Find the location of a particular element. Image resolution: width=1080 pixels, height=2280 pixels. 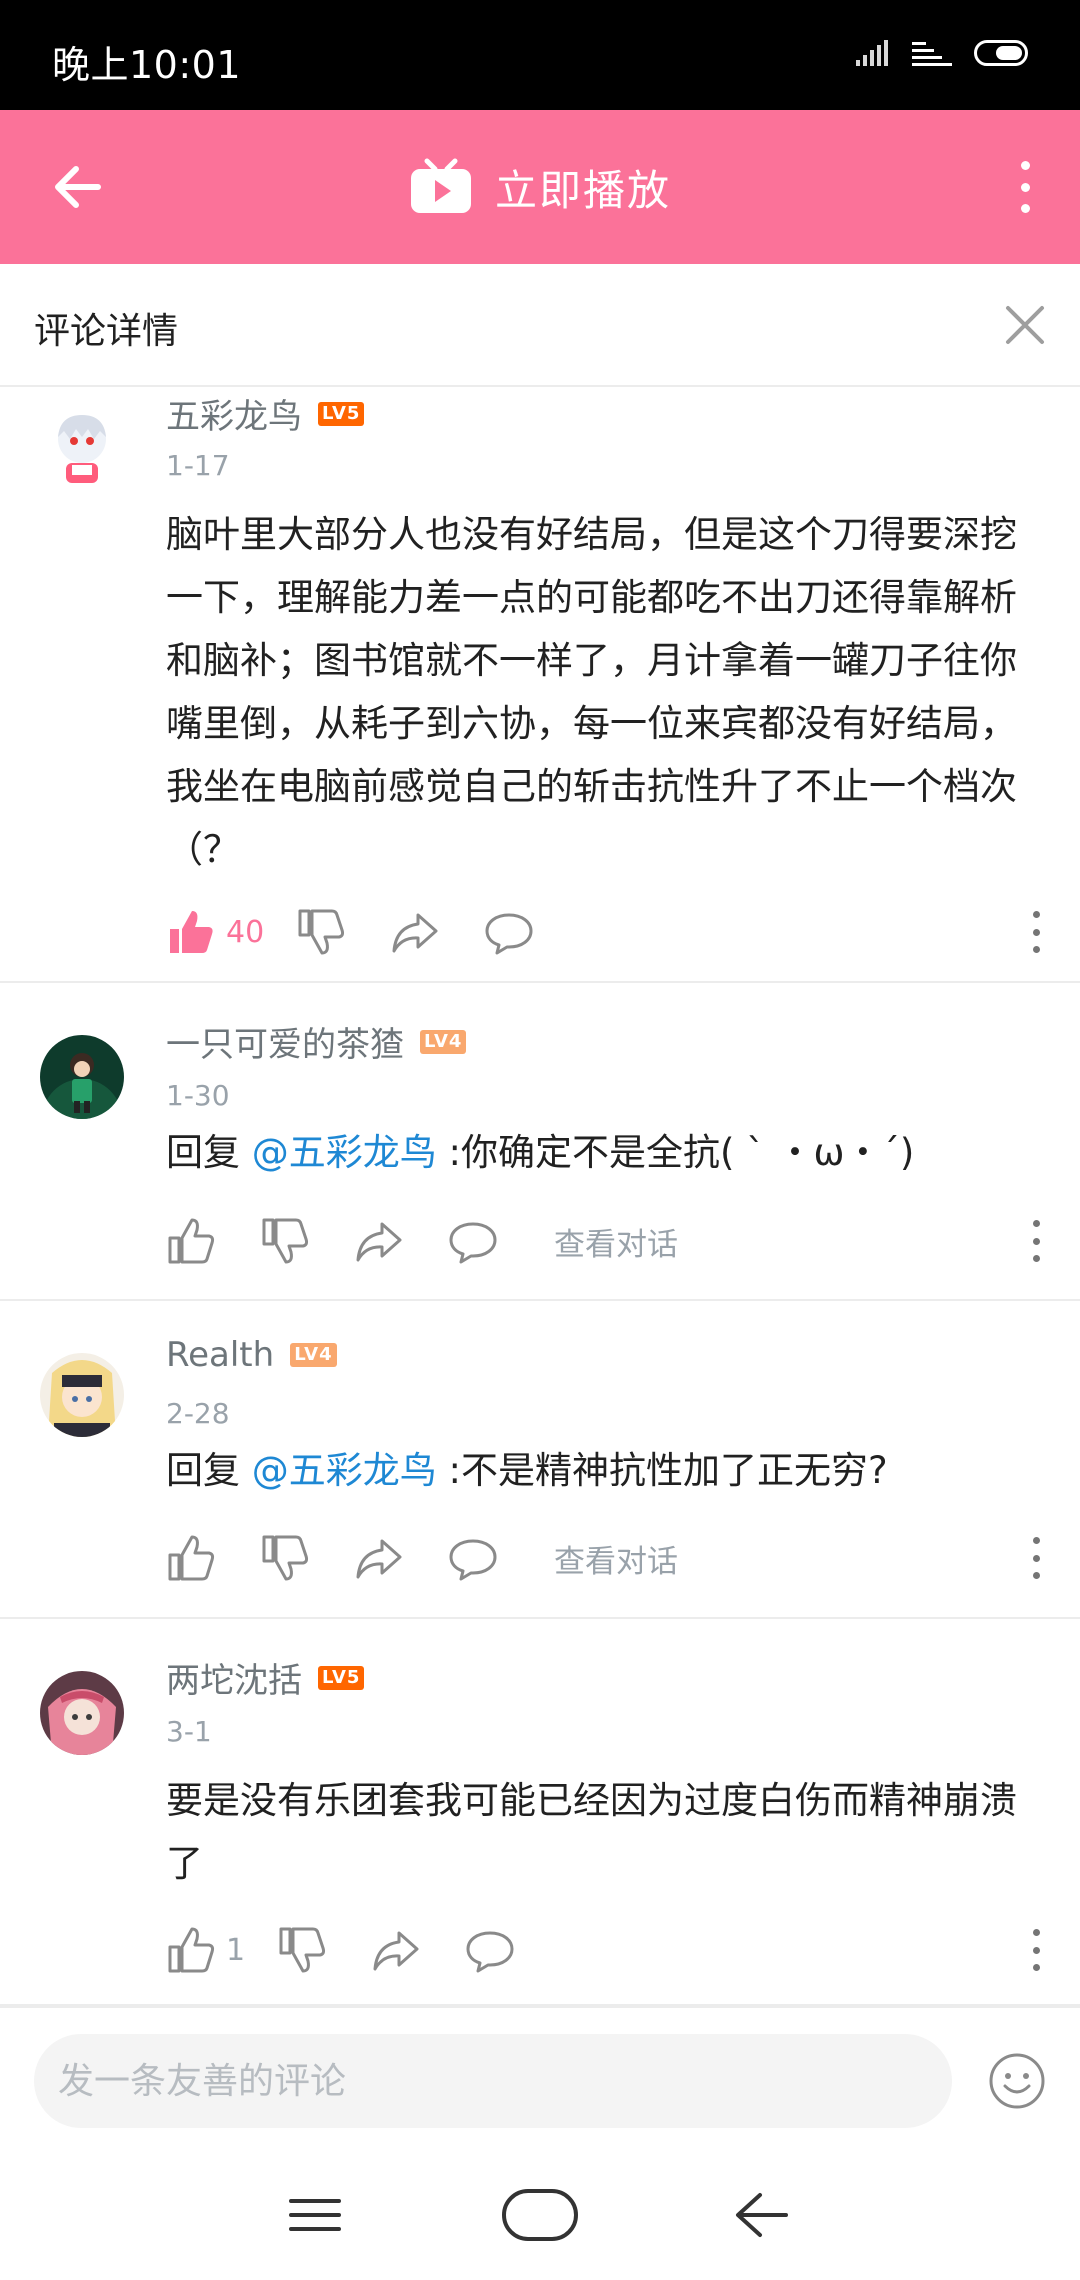

status-time: 晚上10:01 is located at coordinates (147, 65).